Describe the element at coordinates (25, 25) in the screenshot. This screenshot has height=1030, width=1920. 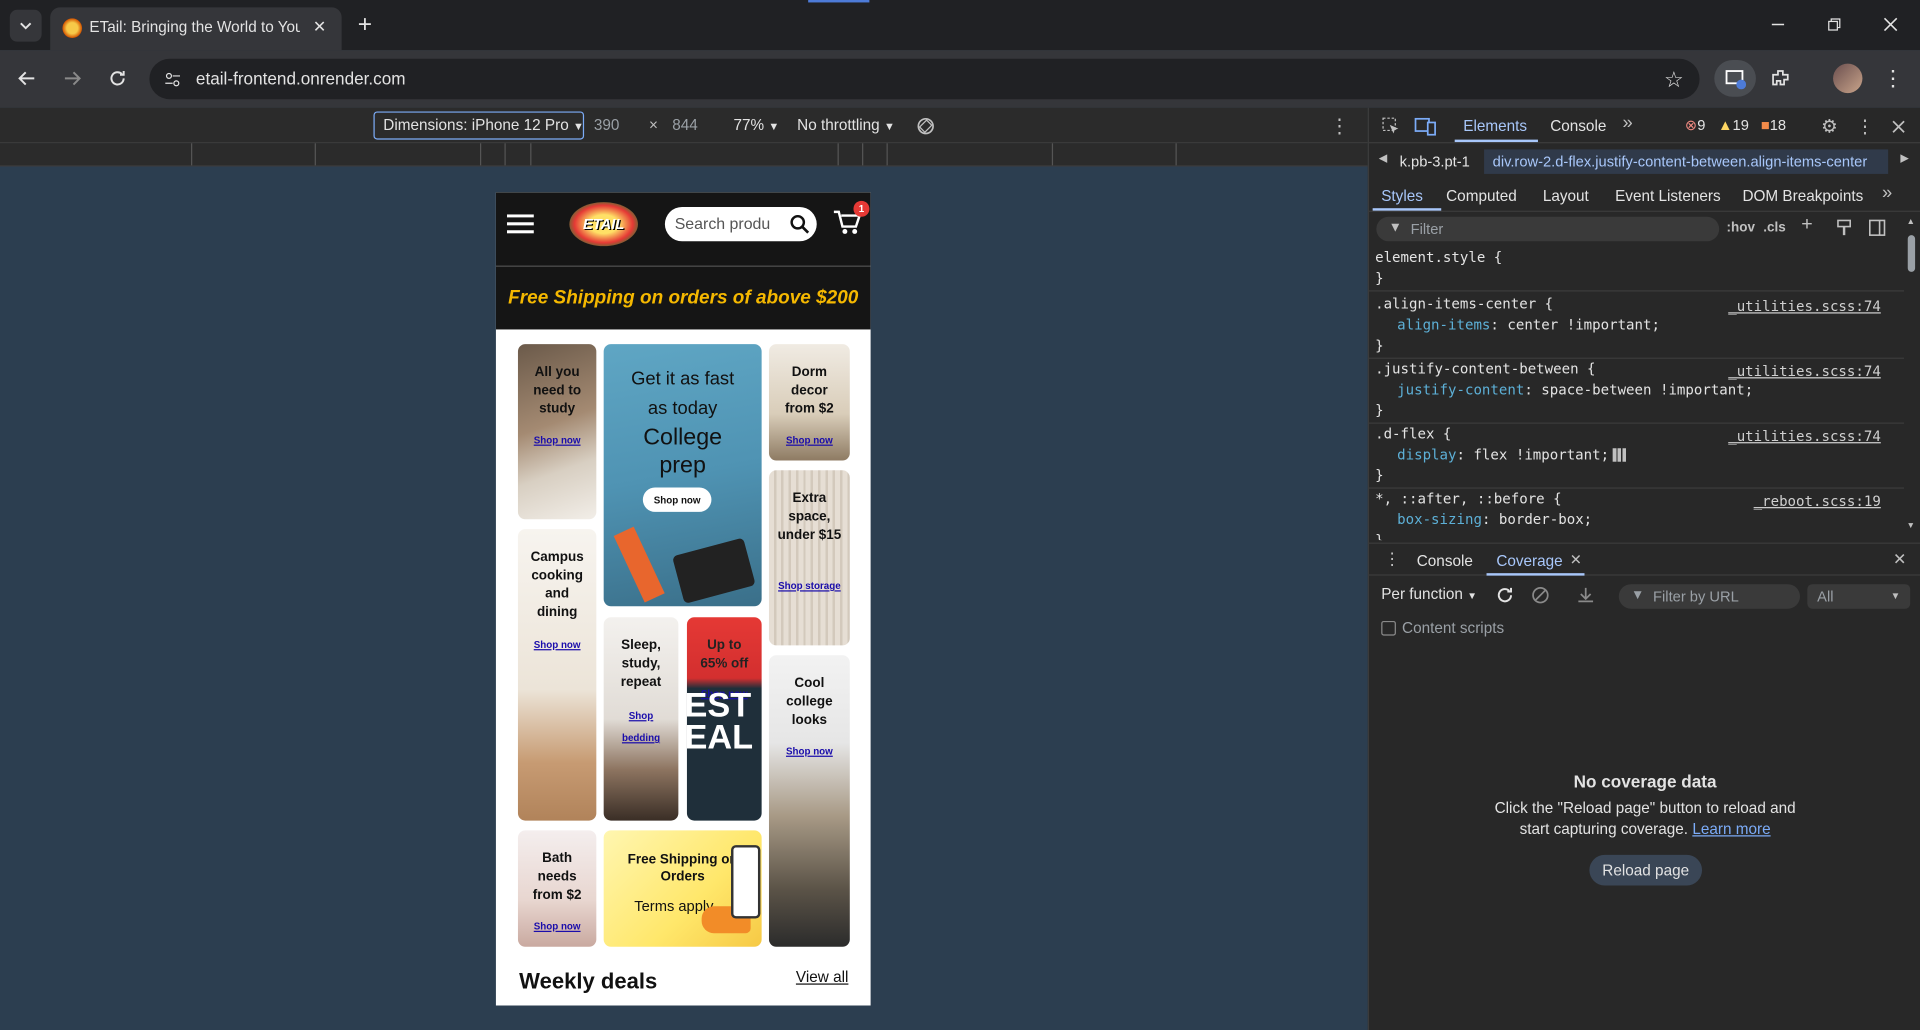
I see `tab-search-icon` at that location.